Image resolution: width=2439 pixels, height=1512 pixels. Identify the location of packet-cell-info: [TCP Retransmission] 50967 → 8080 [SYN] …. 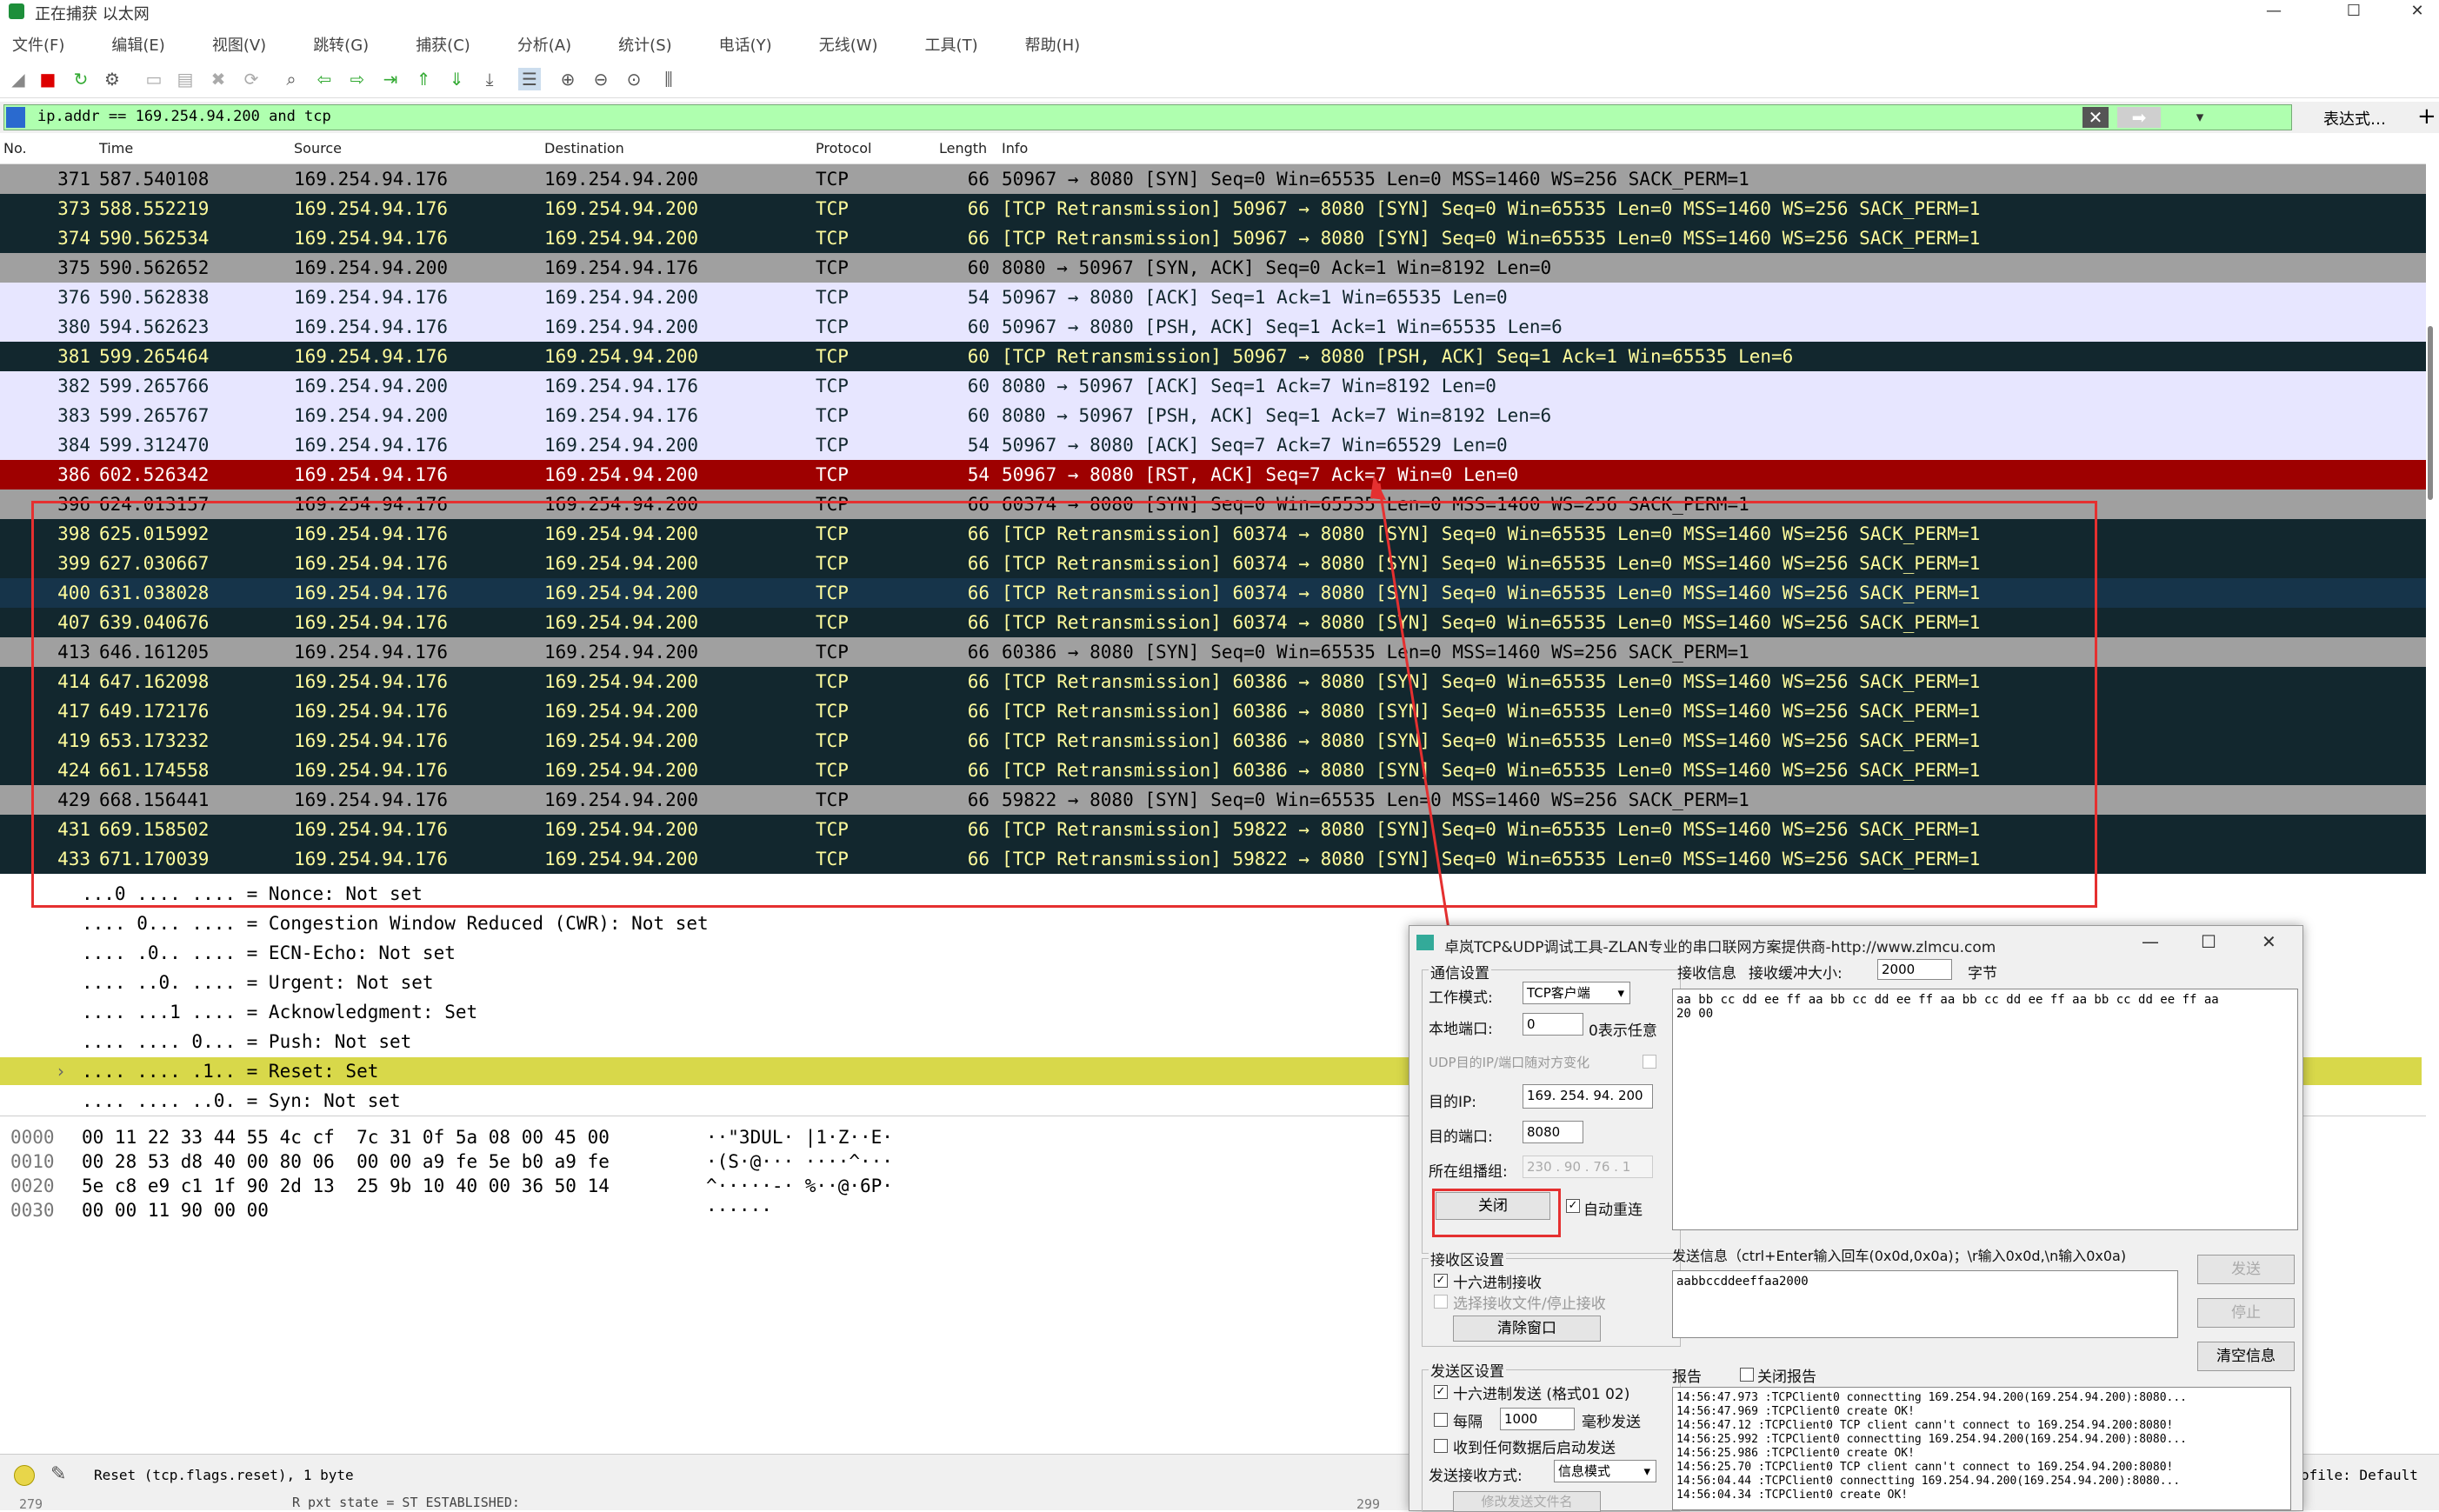
(1491, 238).